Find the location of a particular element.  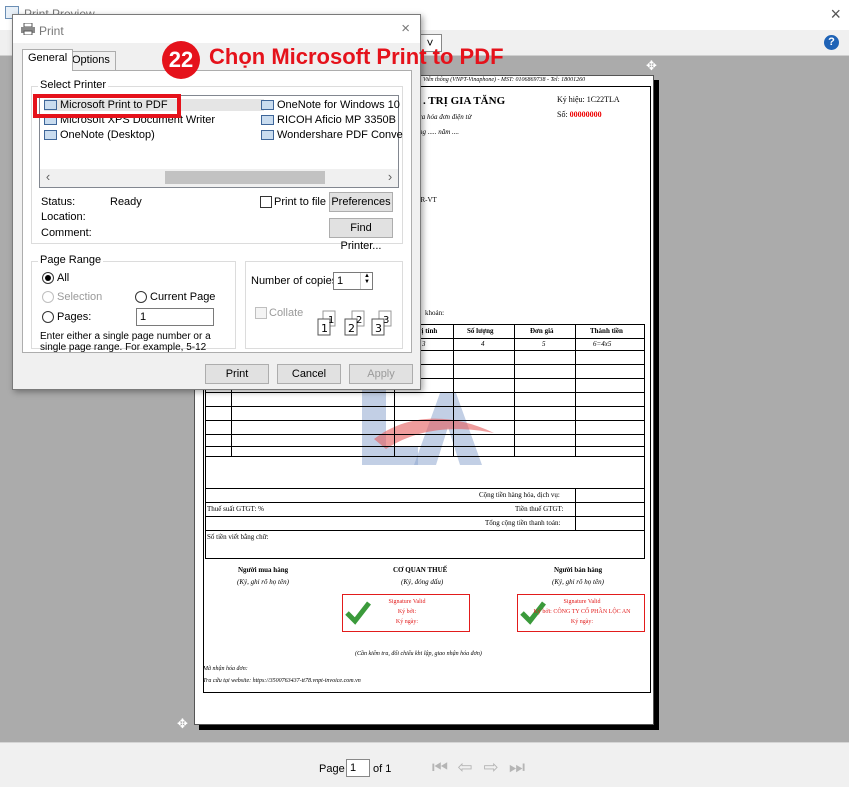

preferences-button: Preferences is located at coordinates (361, 202).